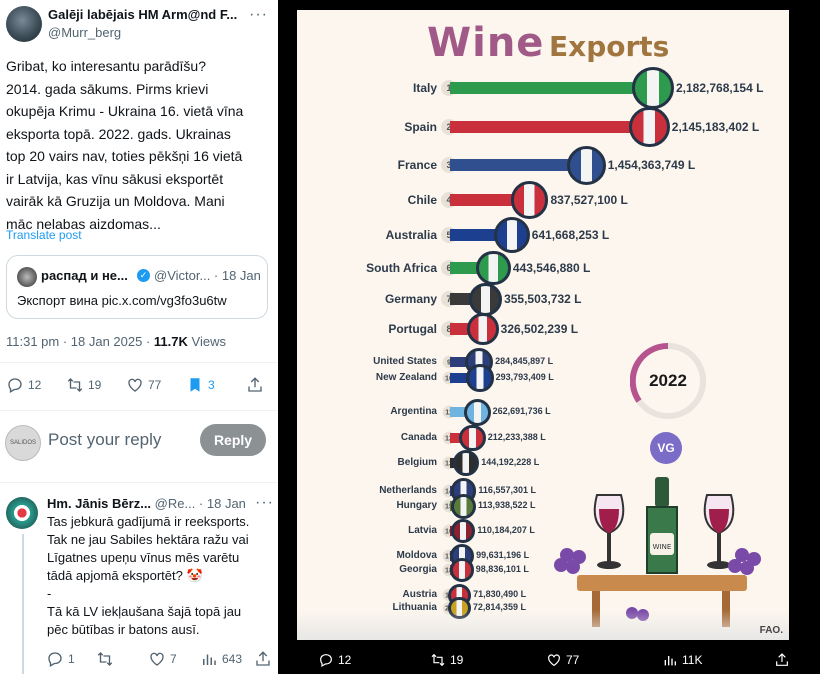 The height and width of the screenshot is (674, 820). I want to click on export-value-label: 284,845,897 L, so click(524, 361).